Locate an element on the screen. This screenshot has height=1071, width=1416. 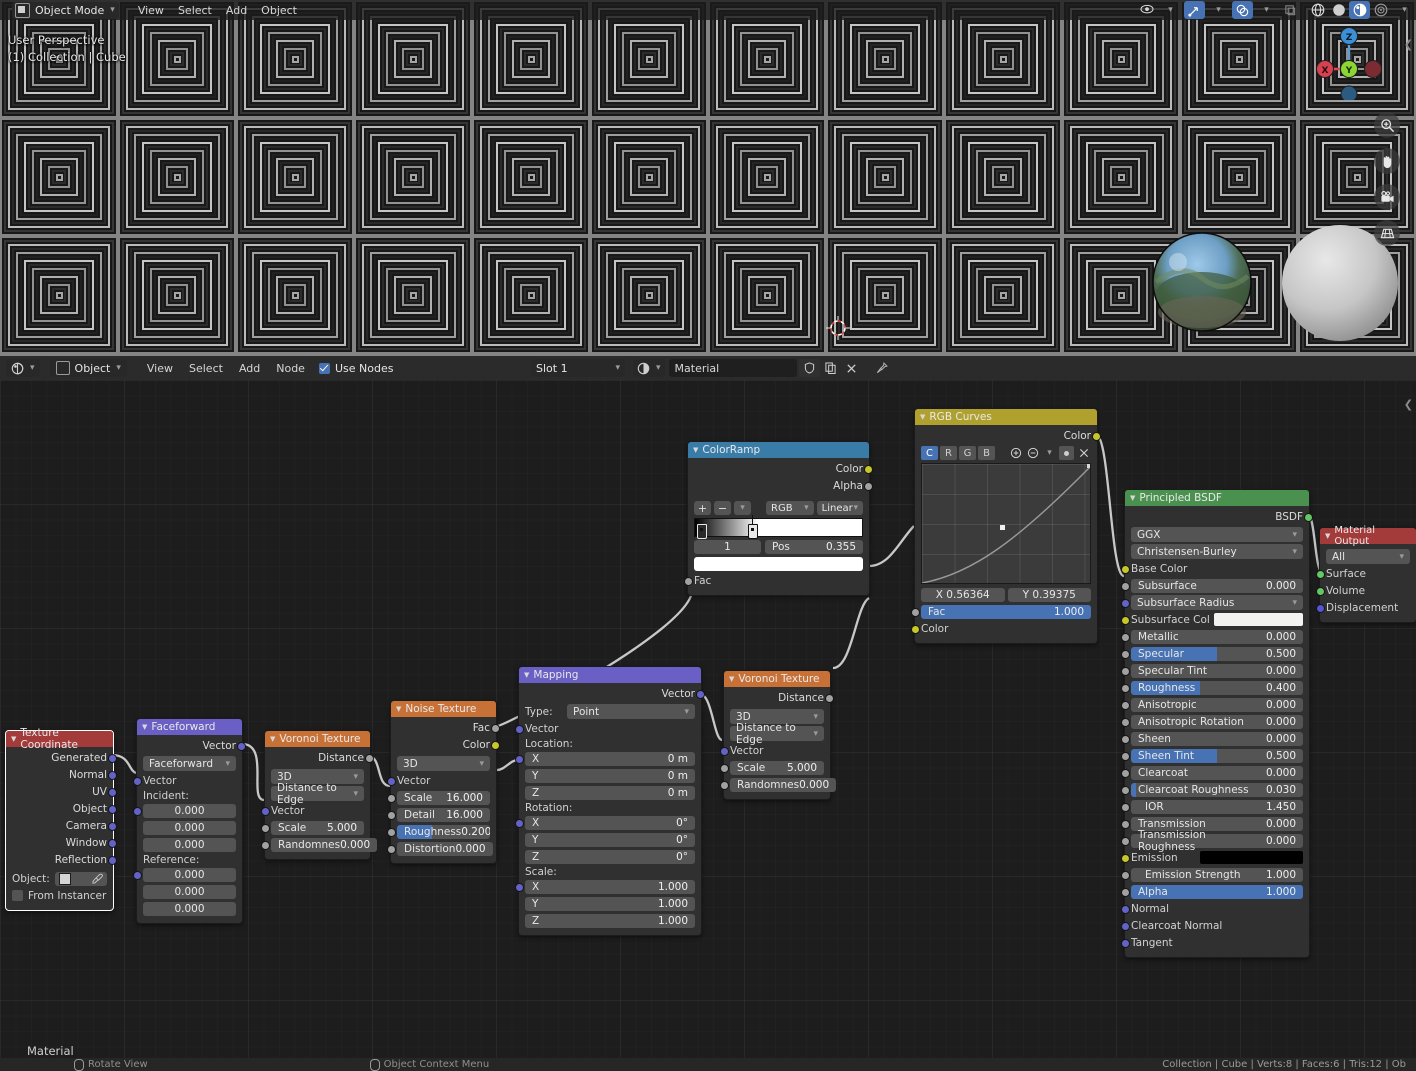
socket-object is located at coordinates (112, 809).